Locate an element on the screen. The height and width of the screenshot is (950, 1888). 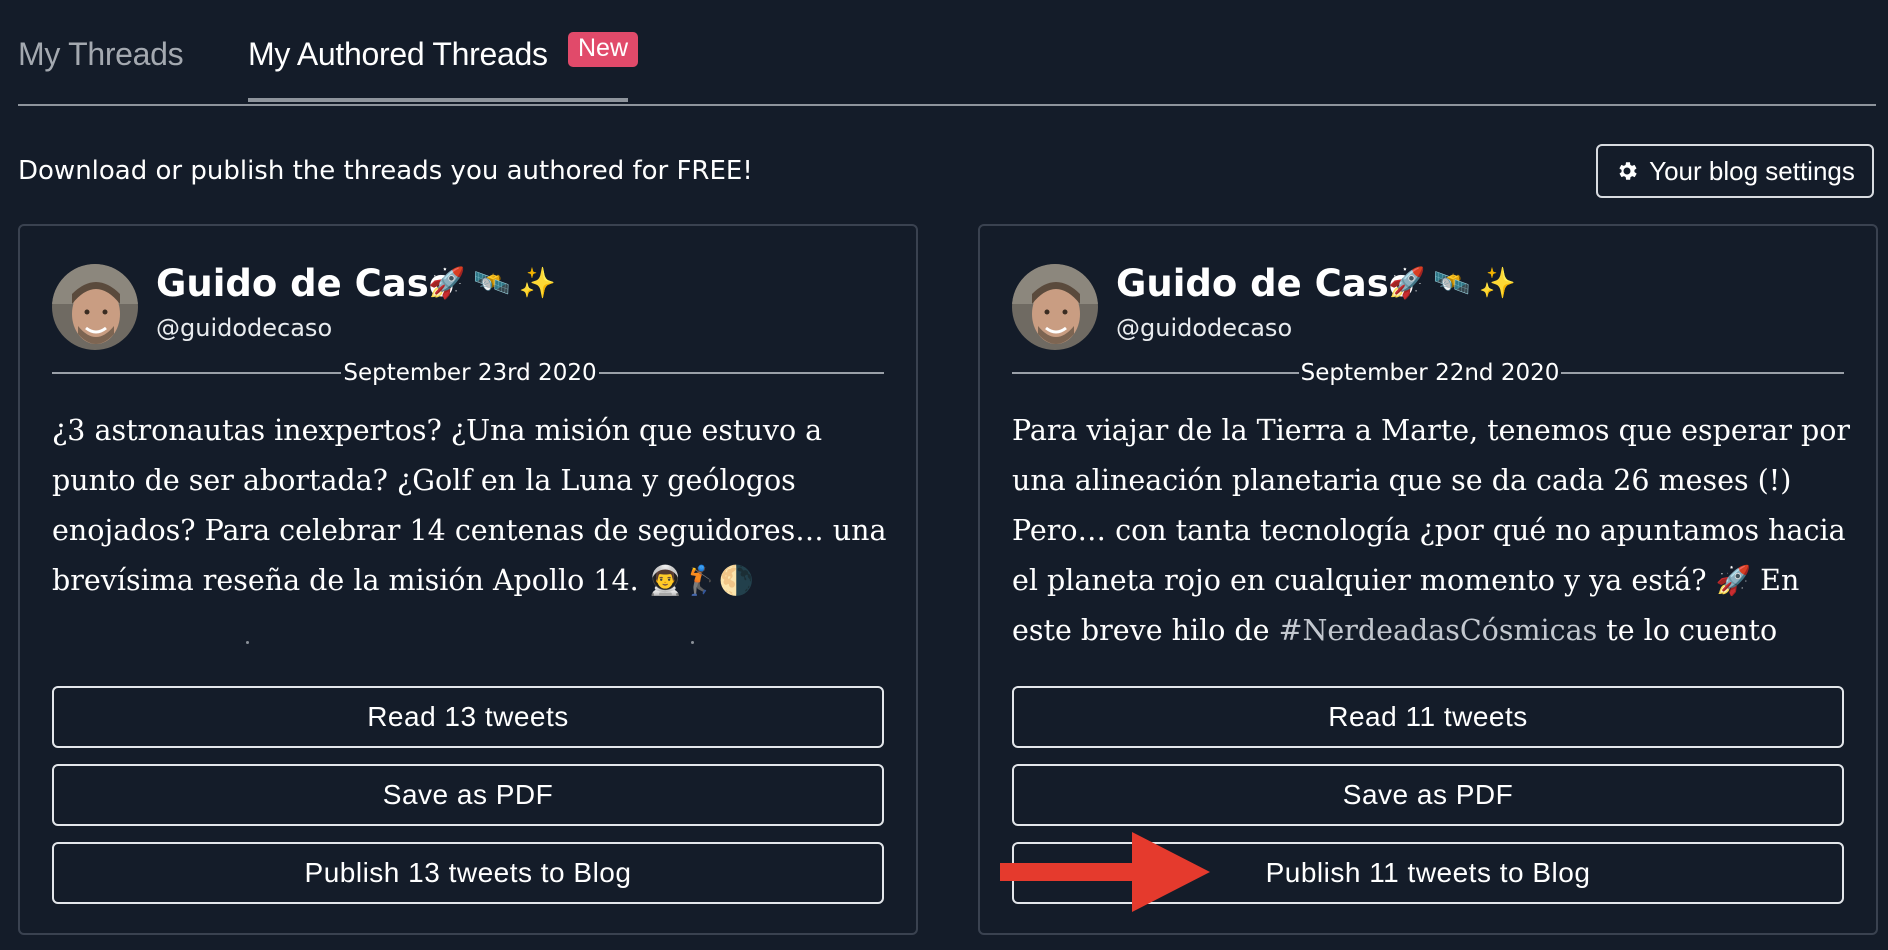
tab-bar: My Threads My Authored Threads New is located at coordinates (947, 53).